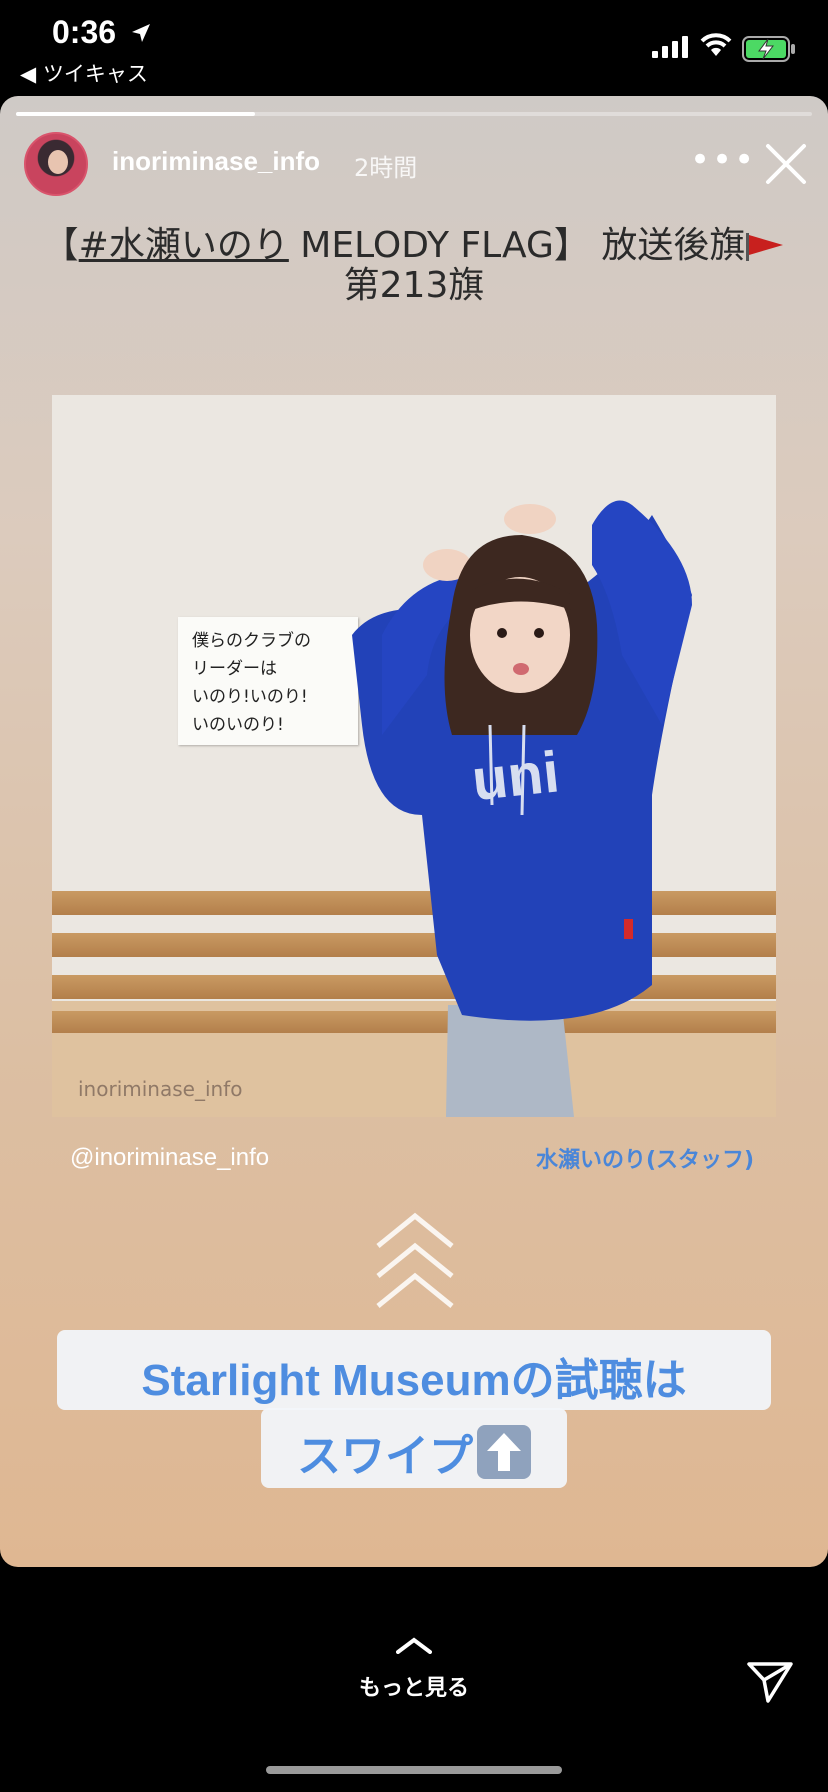 The image size is (828, 1792). What do you see at coordinates (517, 245) in the screenshot?
I see `headline-show-title: MELODY FLAG】 放送後旗` at bounding box center [517, 245].